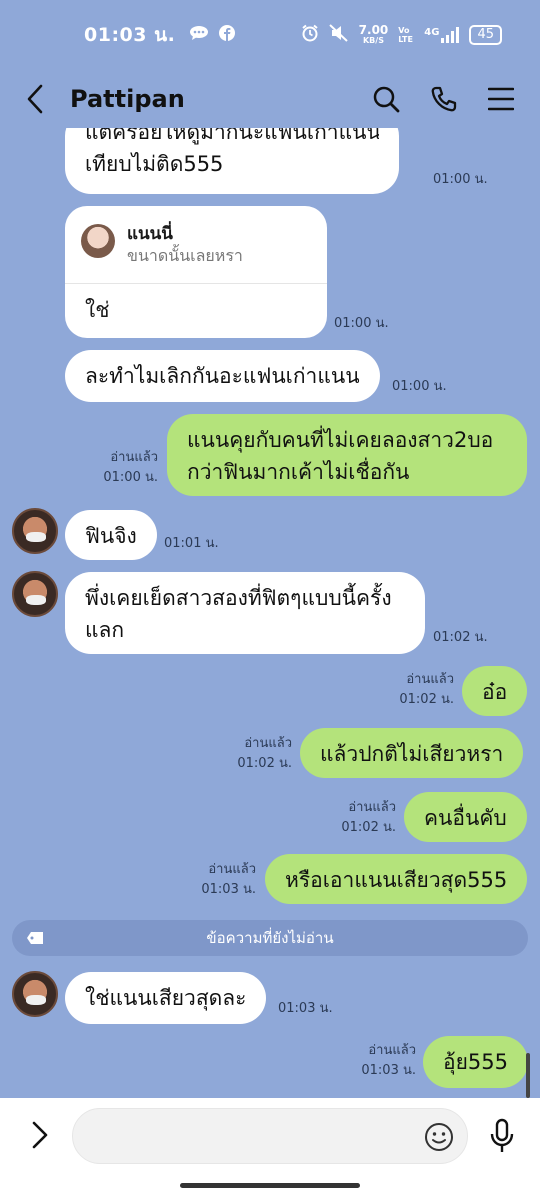 This screenshot has width=540, height=1200. I want to click on message-text: ใช่แนนเสียวสุดละ, so click(166, 998).